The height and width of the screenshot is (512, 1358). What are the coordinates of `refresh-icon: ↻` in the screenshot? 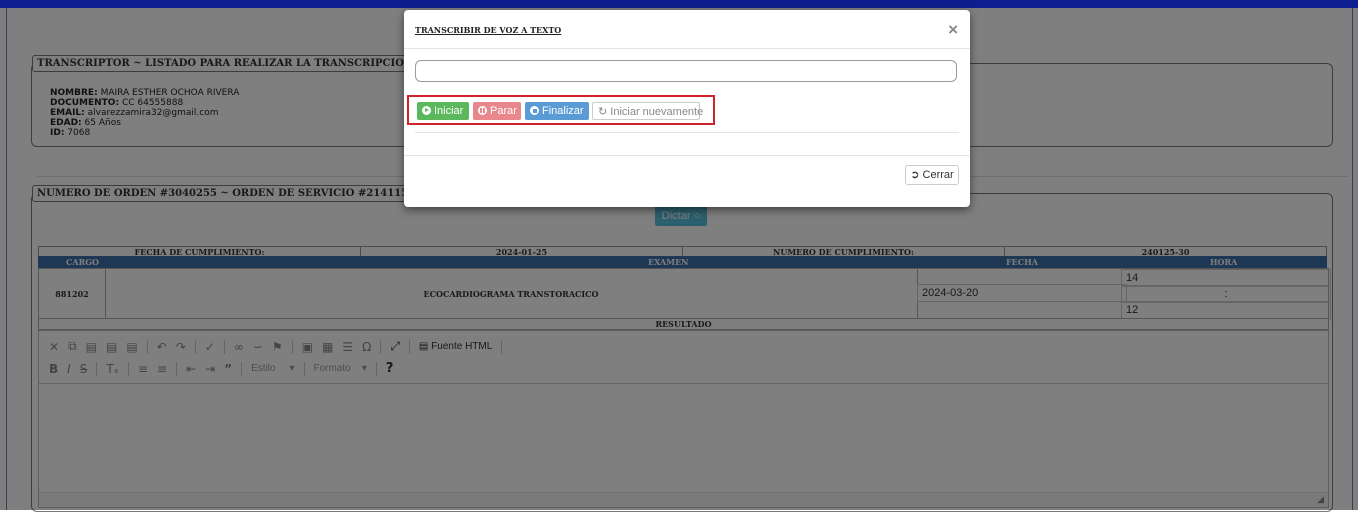 It's located at (603, 112).